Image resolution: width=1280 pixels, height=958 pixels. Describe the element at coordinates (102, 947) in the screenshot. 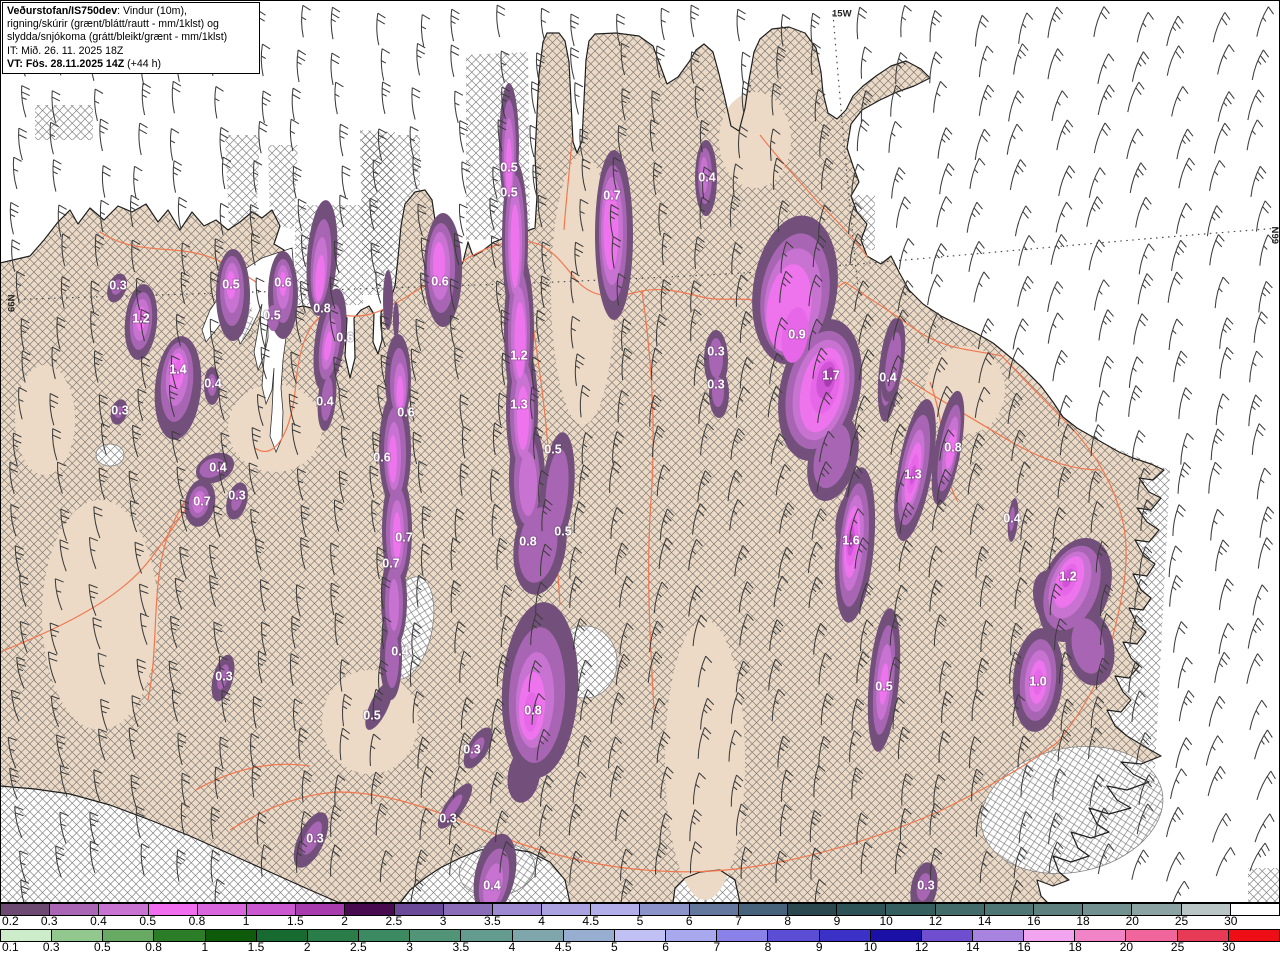

I see `colorbar-tick-label: 0.5` at that location.